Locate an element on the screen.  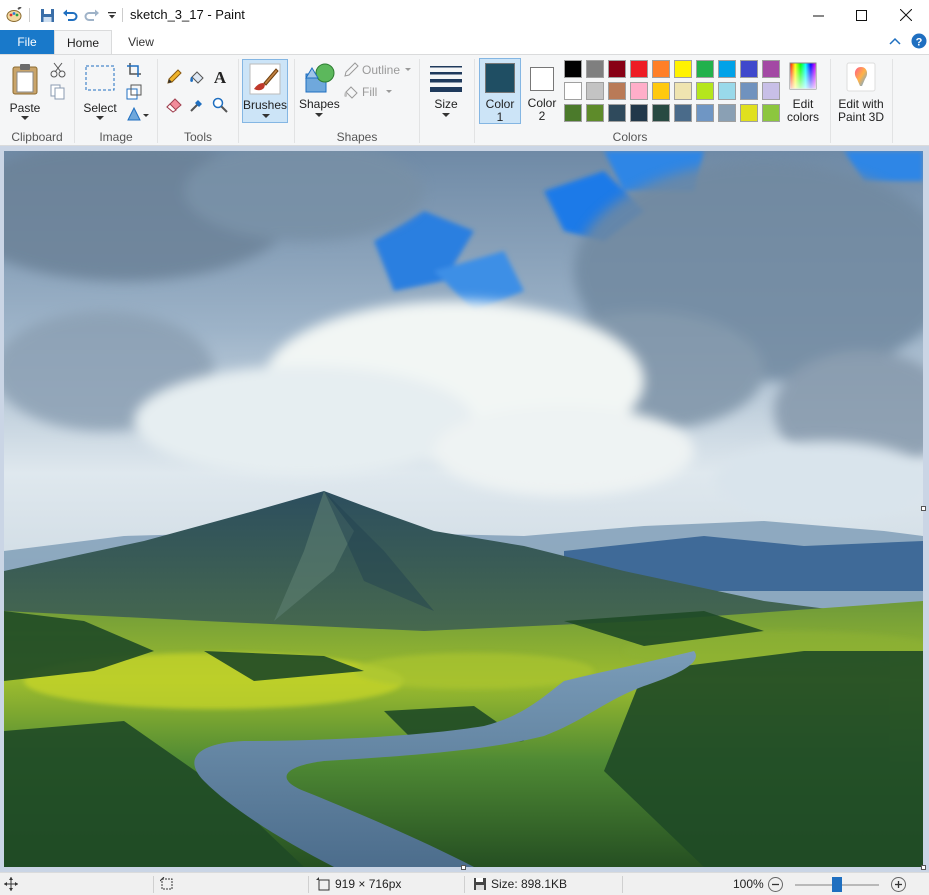
file-size: Size: 898.1KB is located at coordinates (529, 884).